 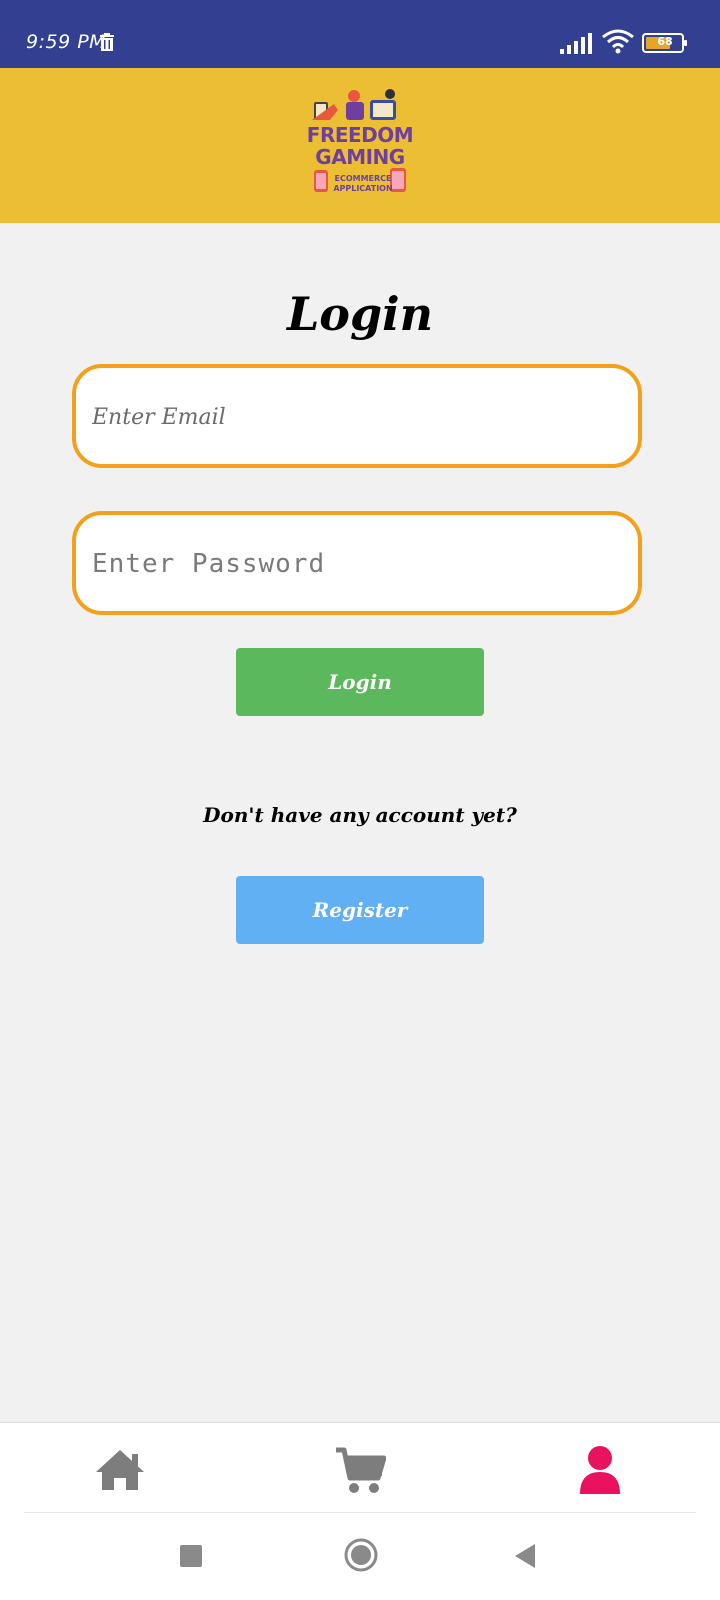 I want to click on page-title: Login, so click(x=360, y=314).